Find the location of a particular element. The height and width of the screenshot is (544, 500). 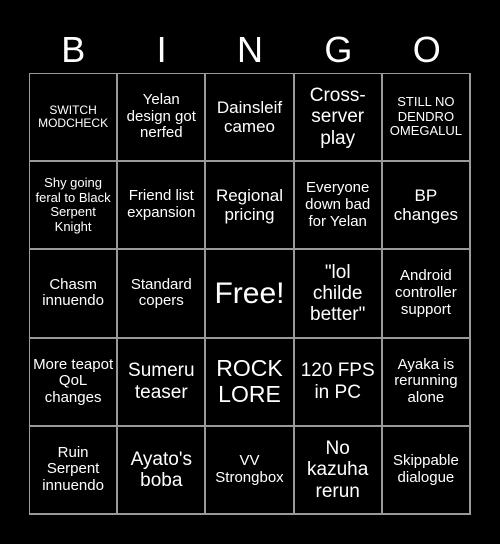

cell-text: Yelan design got nerfed is located at coordinates (161, 116).